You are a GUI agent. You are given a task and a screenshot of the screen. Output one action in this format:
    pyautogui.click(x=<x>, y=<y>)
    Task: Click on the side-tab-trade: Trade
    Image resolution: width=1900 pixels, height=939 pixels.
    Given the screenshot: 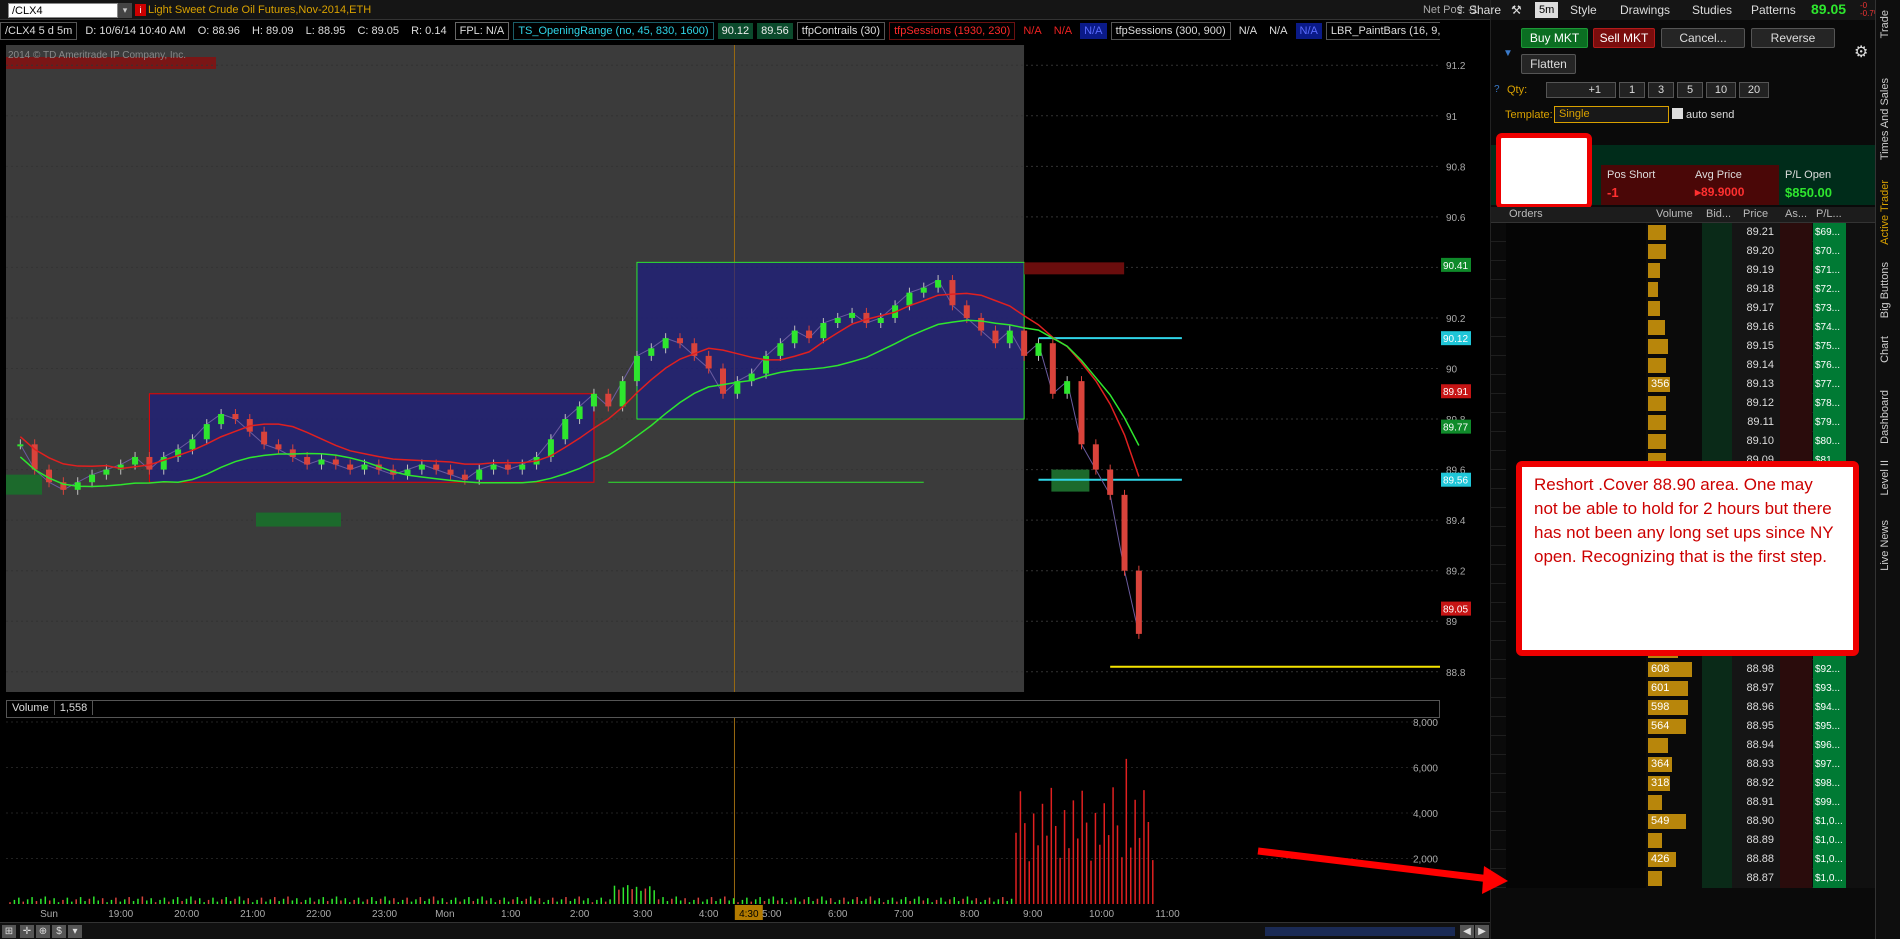 What is the action you would take?
    pyautogui.click(x=1885, y=24)
    